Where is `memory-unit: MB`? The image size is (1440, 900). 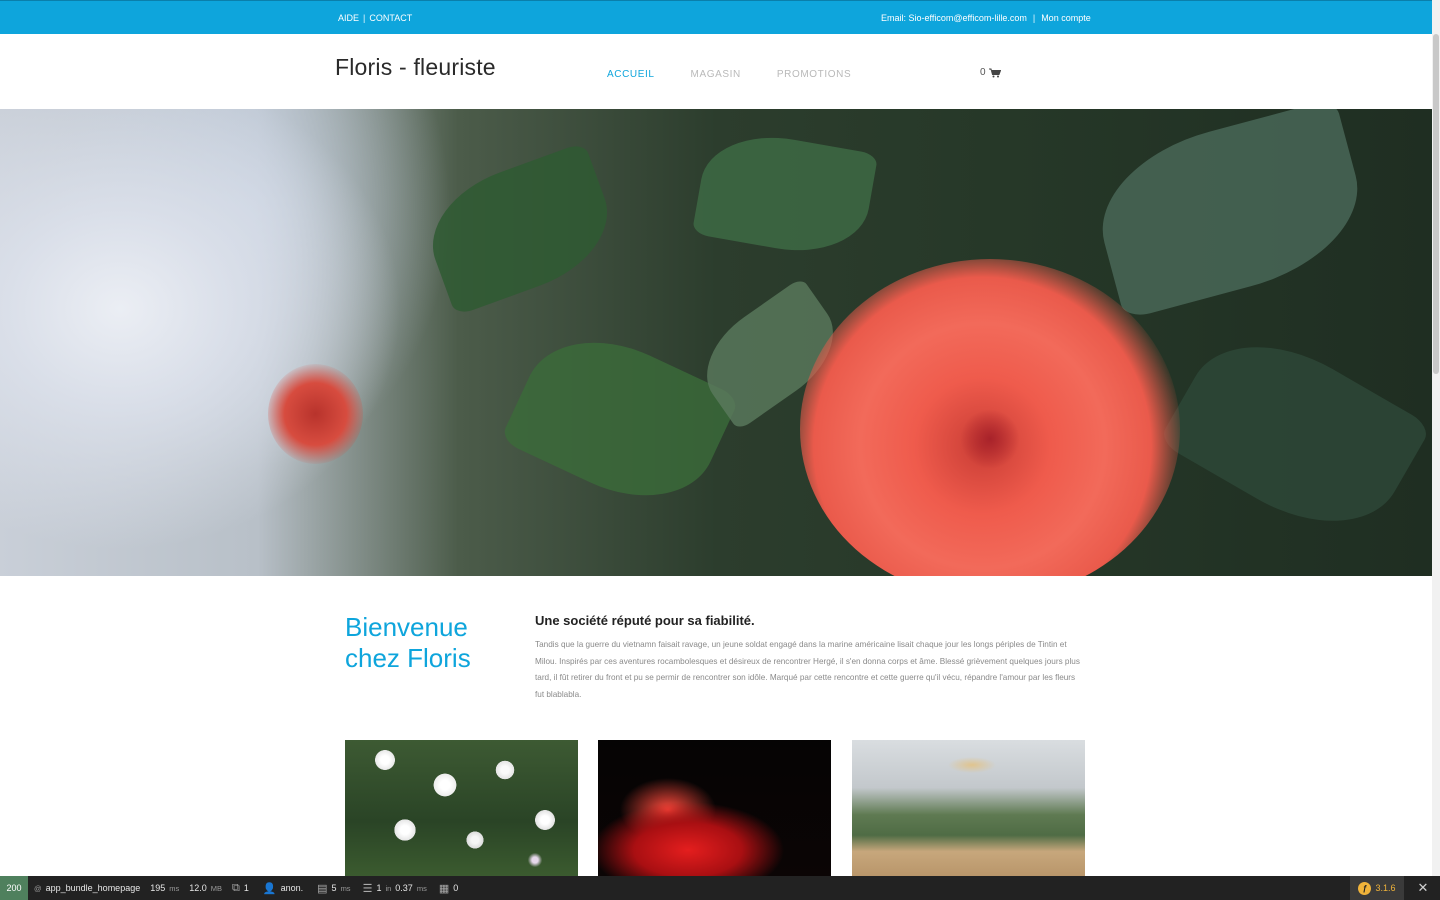 memory-unit: MB is located at coordinates (216, 888).